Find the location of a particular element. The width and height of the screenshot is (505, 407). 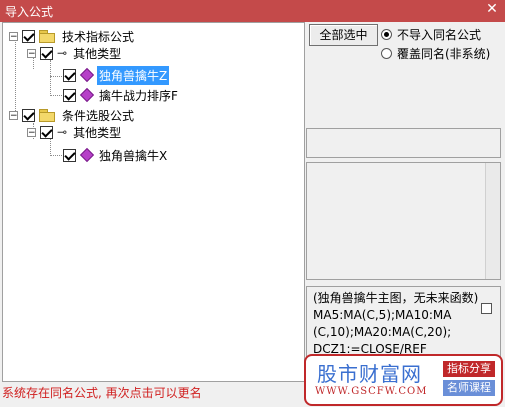

node-label: 擒牛战力排序F is located at coordinates (138, 95).